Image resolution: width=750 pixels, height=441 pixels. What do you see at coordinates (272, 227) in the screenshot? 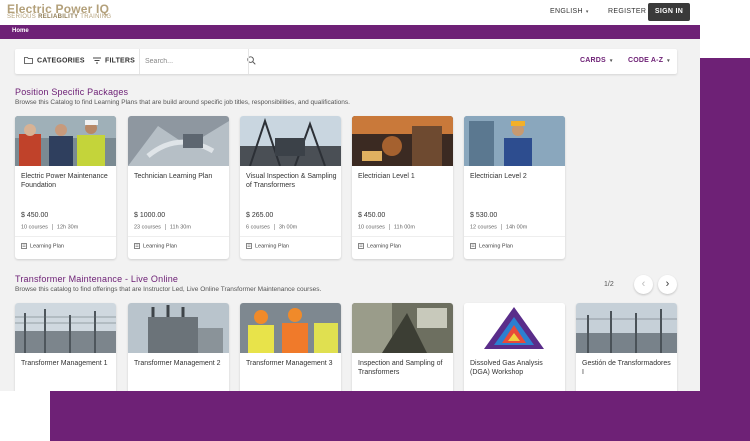
I see `card-meta: 6 courses 3h 00m` at bounding box center [272, 227].